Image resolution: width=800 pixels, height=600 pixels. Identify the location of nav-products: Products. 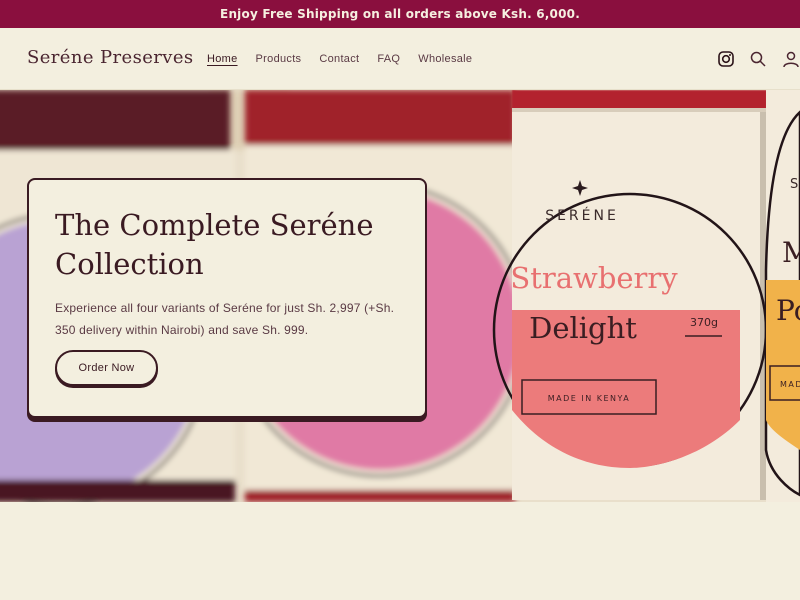
(279, 59).